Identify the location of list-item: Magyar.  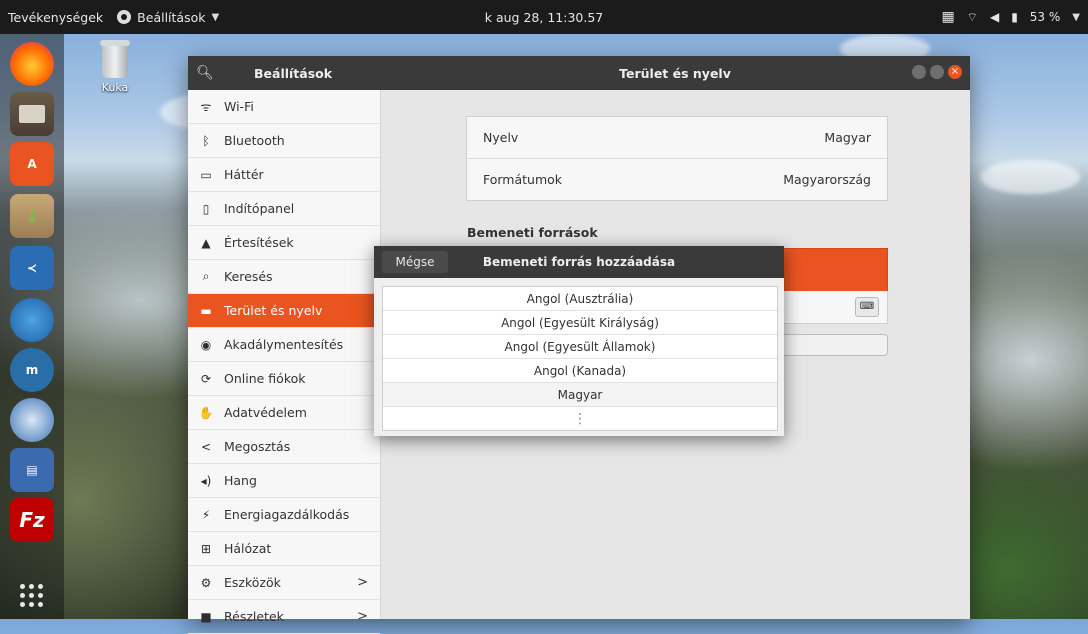
(580, 395).